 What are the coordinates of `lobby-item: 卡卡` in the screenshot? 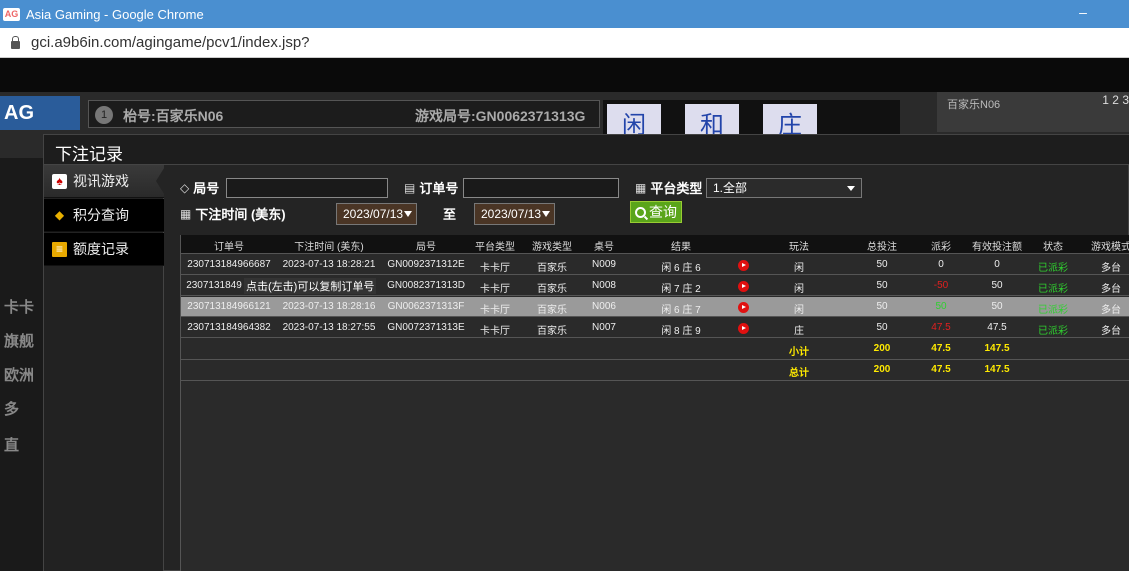 It's located at (19, 306).